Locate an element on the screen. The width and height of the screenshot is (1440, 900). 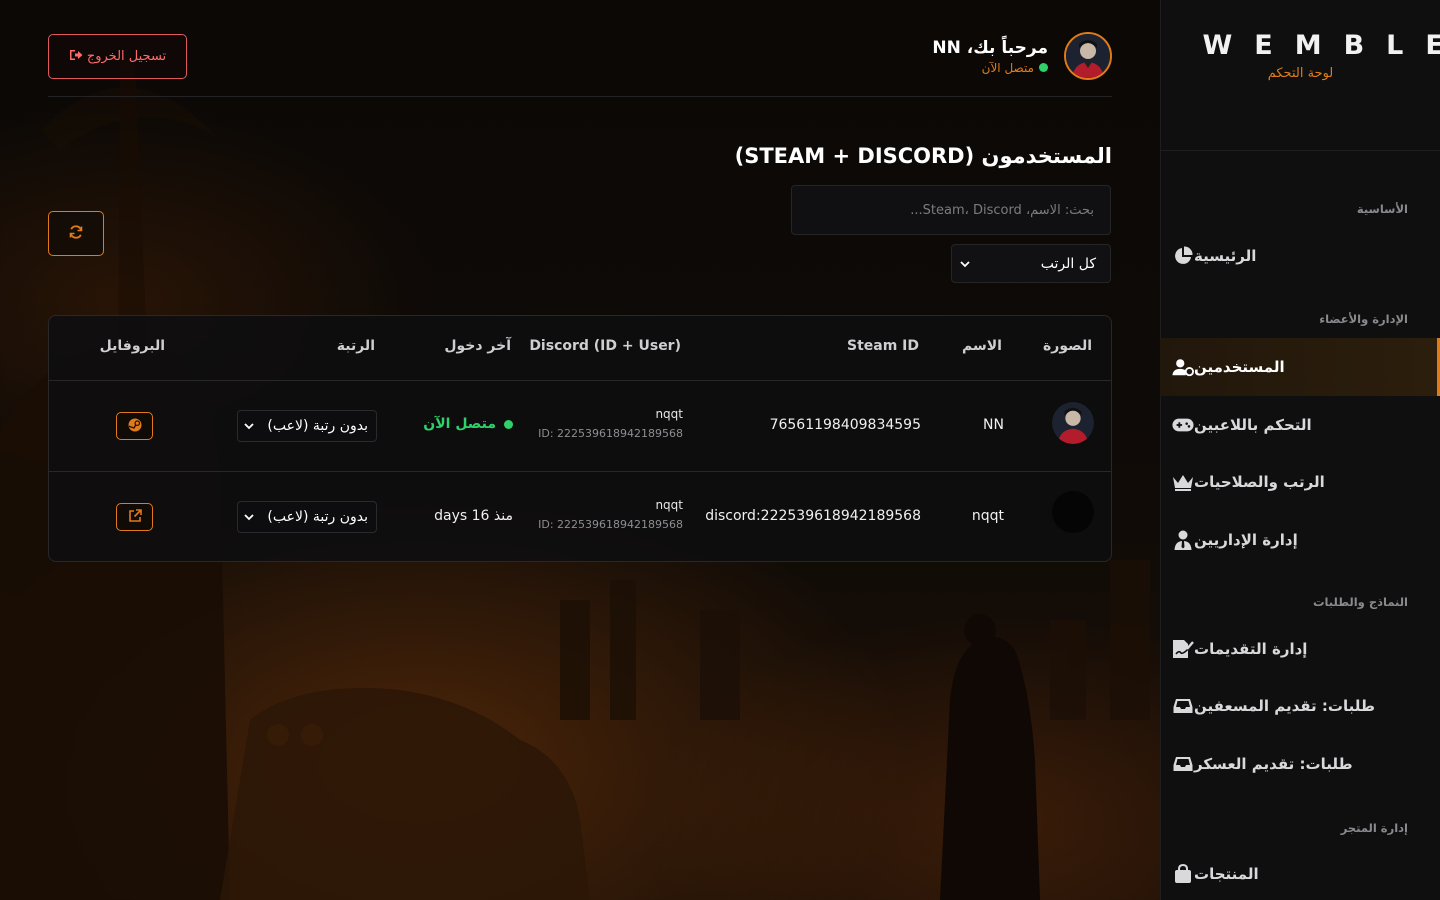
gamepad-icon is located at coordinates (1183, 425).